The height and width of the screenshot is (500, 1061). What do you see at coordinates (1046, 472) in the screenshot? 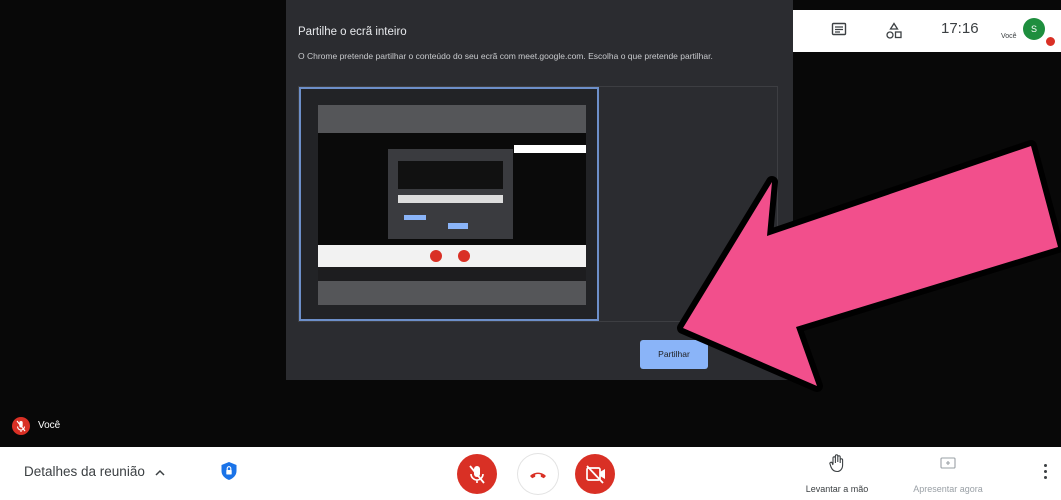
I see `more-options-icon` at bounding box center [1046, 472].